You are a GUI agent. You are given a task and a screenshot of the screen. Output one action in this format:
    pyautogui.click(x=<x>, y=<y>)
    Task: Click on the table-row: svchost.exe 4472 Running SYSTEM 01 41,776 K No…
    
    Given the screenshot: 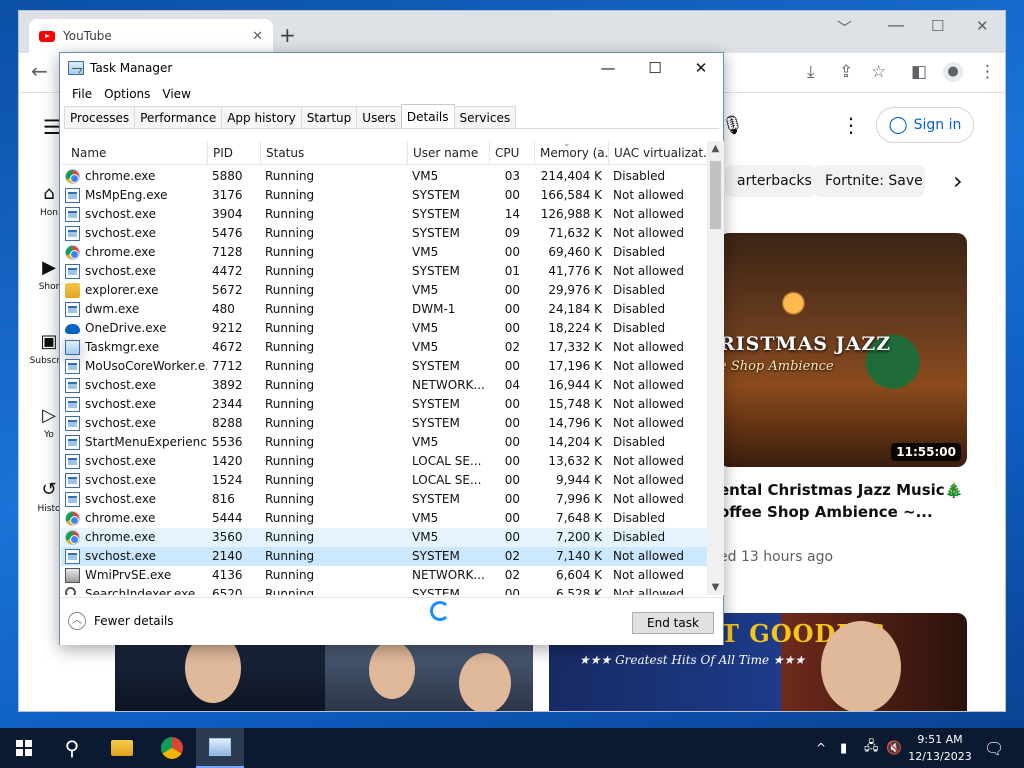 What is the action you would take?
    pyautogui.click(x=384, y=271)
    